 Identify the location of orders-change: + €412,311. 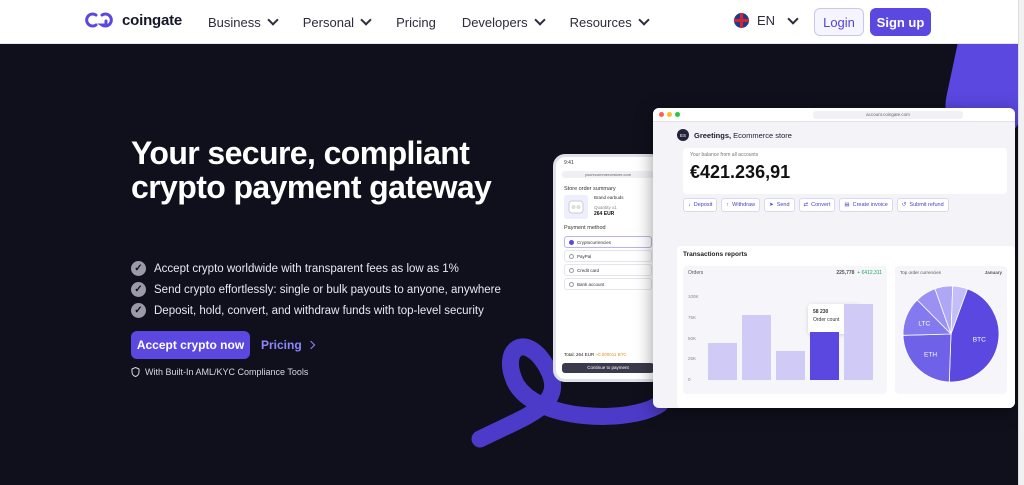
(869, 273).